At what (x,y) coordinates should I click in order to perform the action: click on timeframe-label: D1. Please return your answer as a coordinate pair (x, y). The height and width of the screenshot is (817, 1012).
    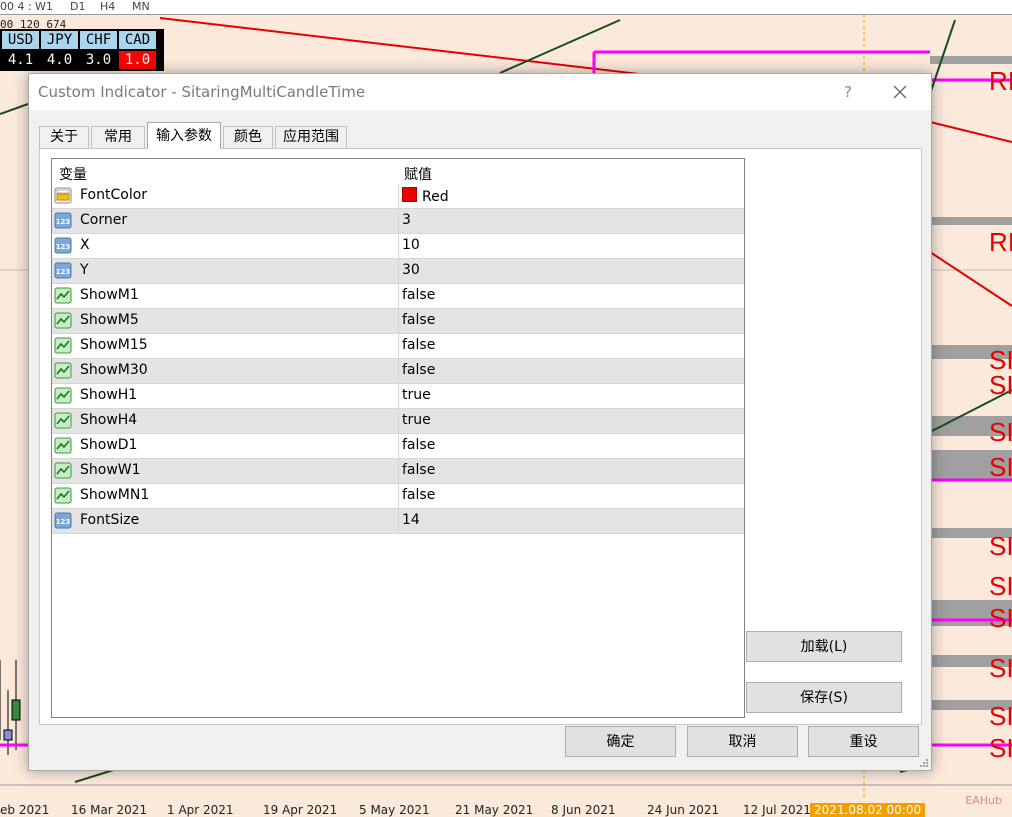
    Looking at the image, I should click on (77, 6).